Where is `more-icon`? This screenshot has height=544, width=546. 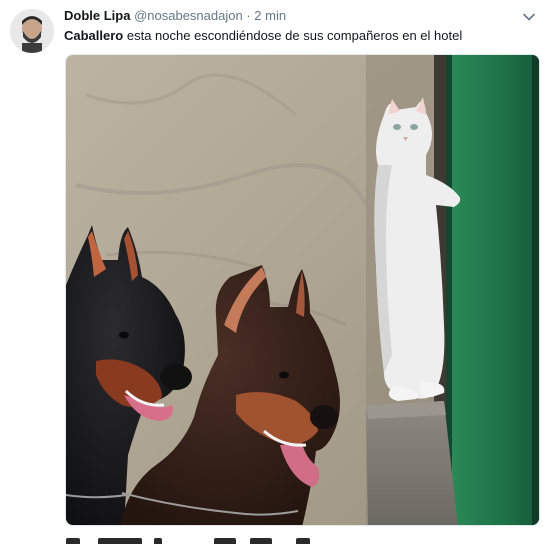 more-icon is located at coordinates (303, 541).